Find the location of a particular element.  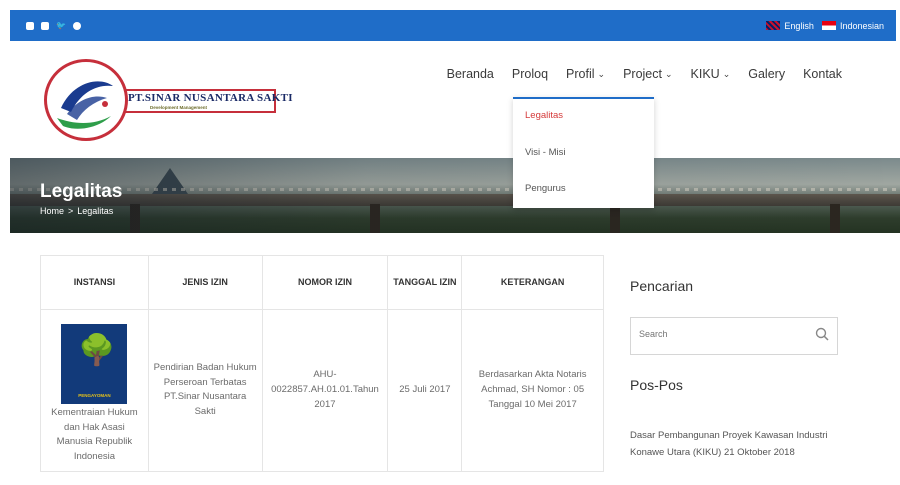

search-icon is located at coordinates (822, 334).